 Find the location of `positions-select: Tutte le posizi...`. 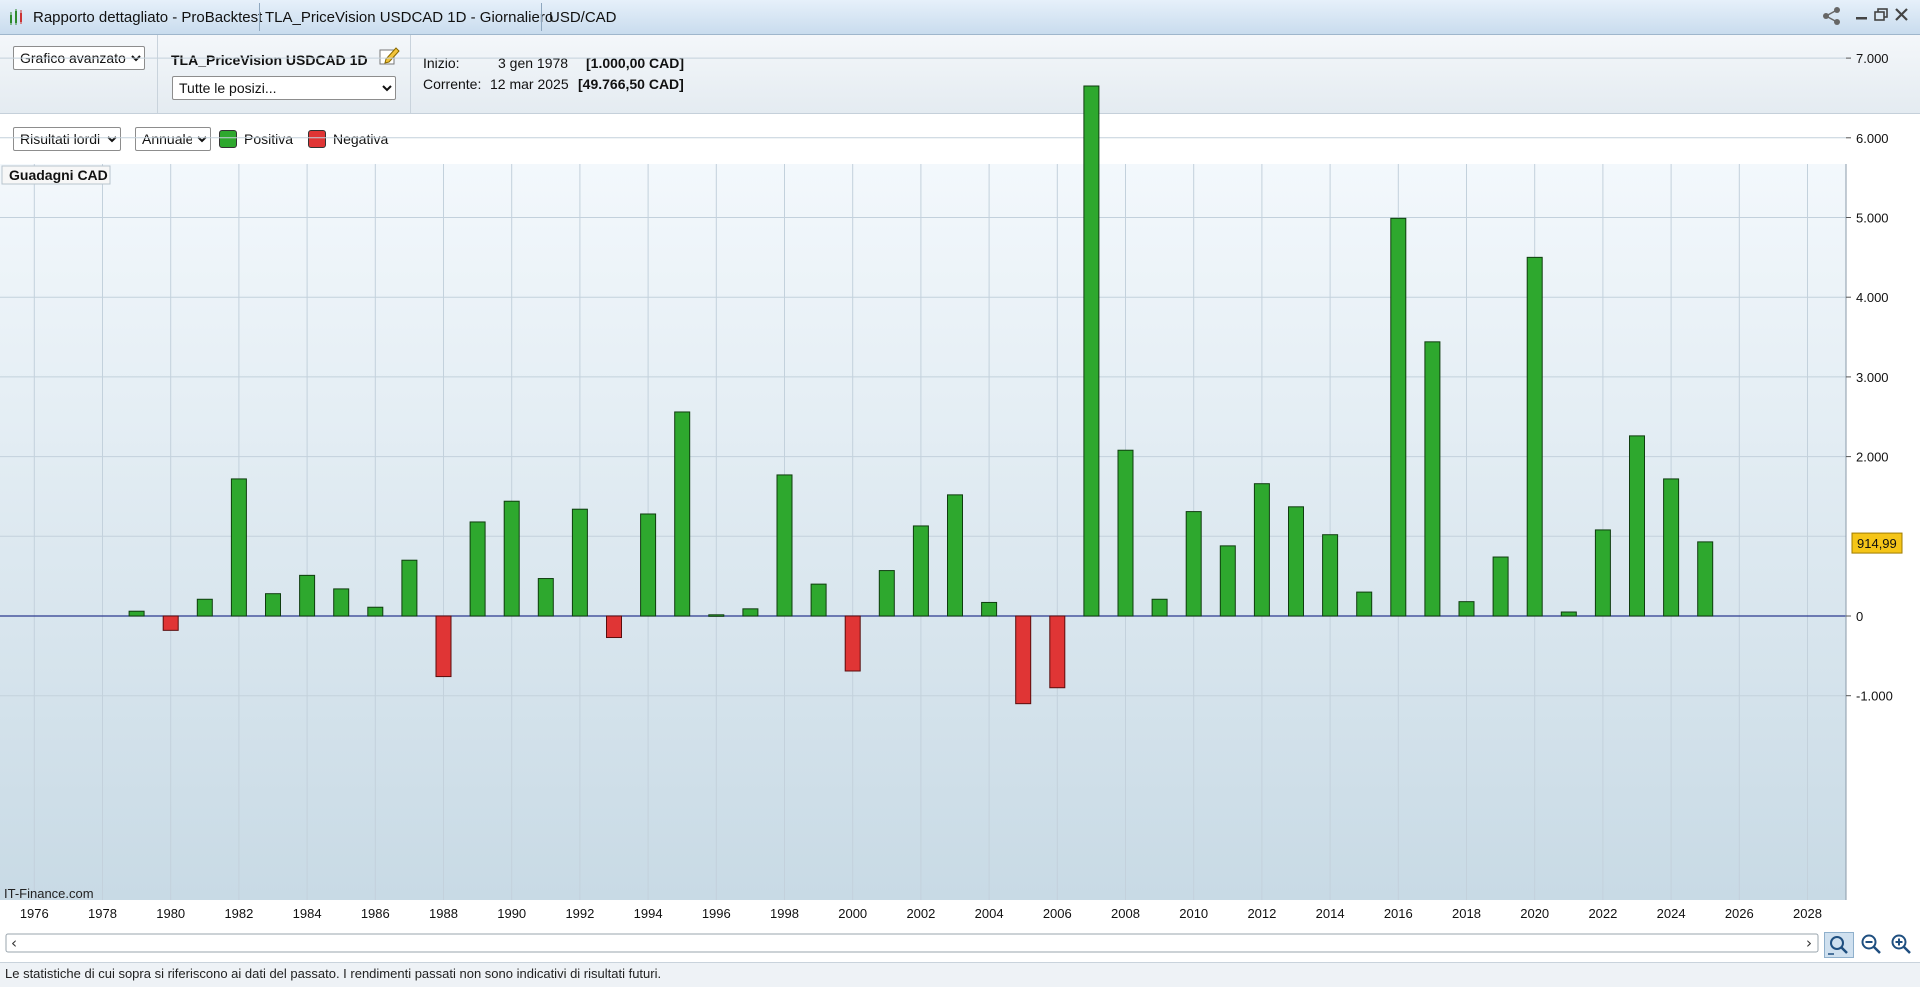

positions-select: Tutte le posizi... is located at coordinates (284, 88).